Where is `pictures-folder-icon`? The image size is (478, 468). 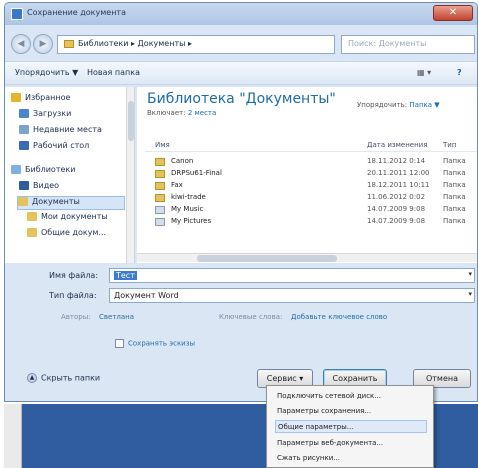 pictures-folder-icon is located at coordinates (160, 222).